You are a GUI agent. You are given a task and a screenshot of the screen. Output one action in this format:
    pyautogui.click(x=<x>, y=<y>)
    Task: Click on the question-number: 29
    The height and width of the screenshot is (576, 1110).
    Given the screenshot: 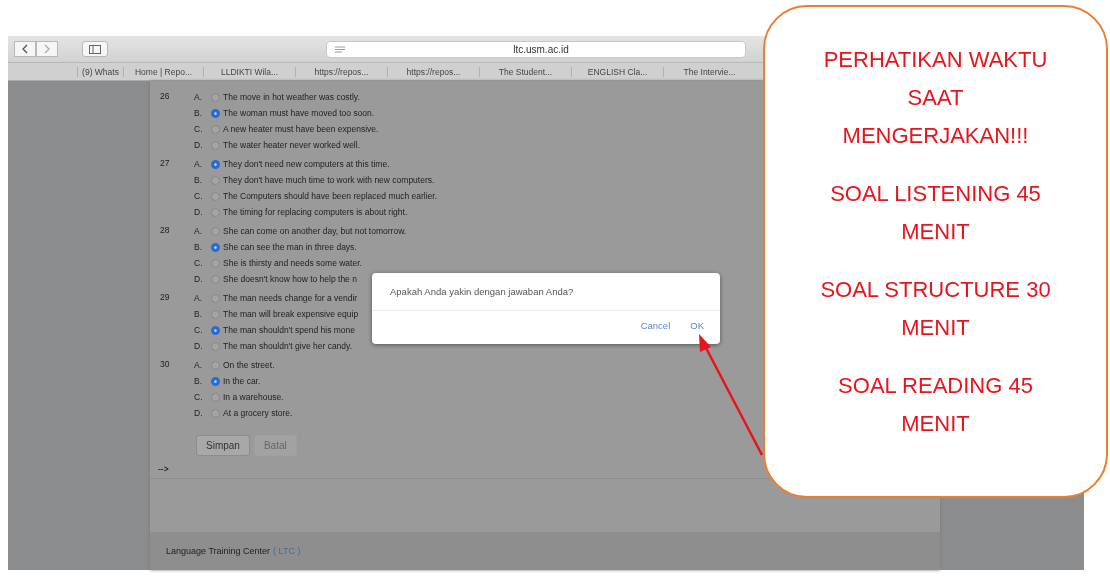 What is the action you would take?
    pyautogui.click(x=165, y=297)
    